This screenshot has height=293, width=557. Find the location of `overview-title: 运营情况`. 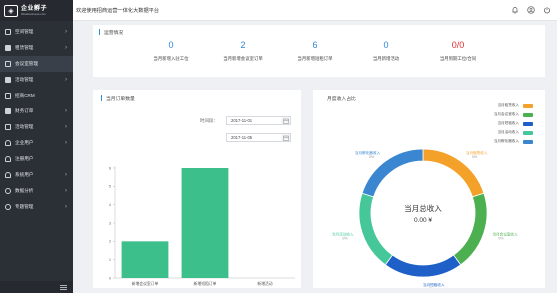

overview-title: 运营情况 is located at coordinates (114, 33).